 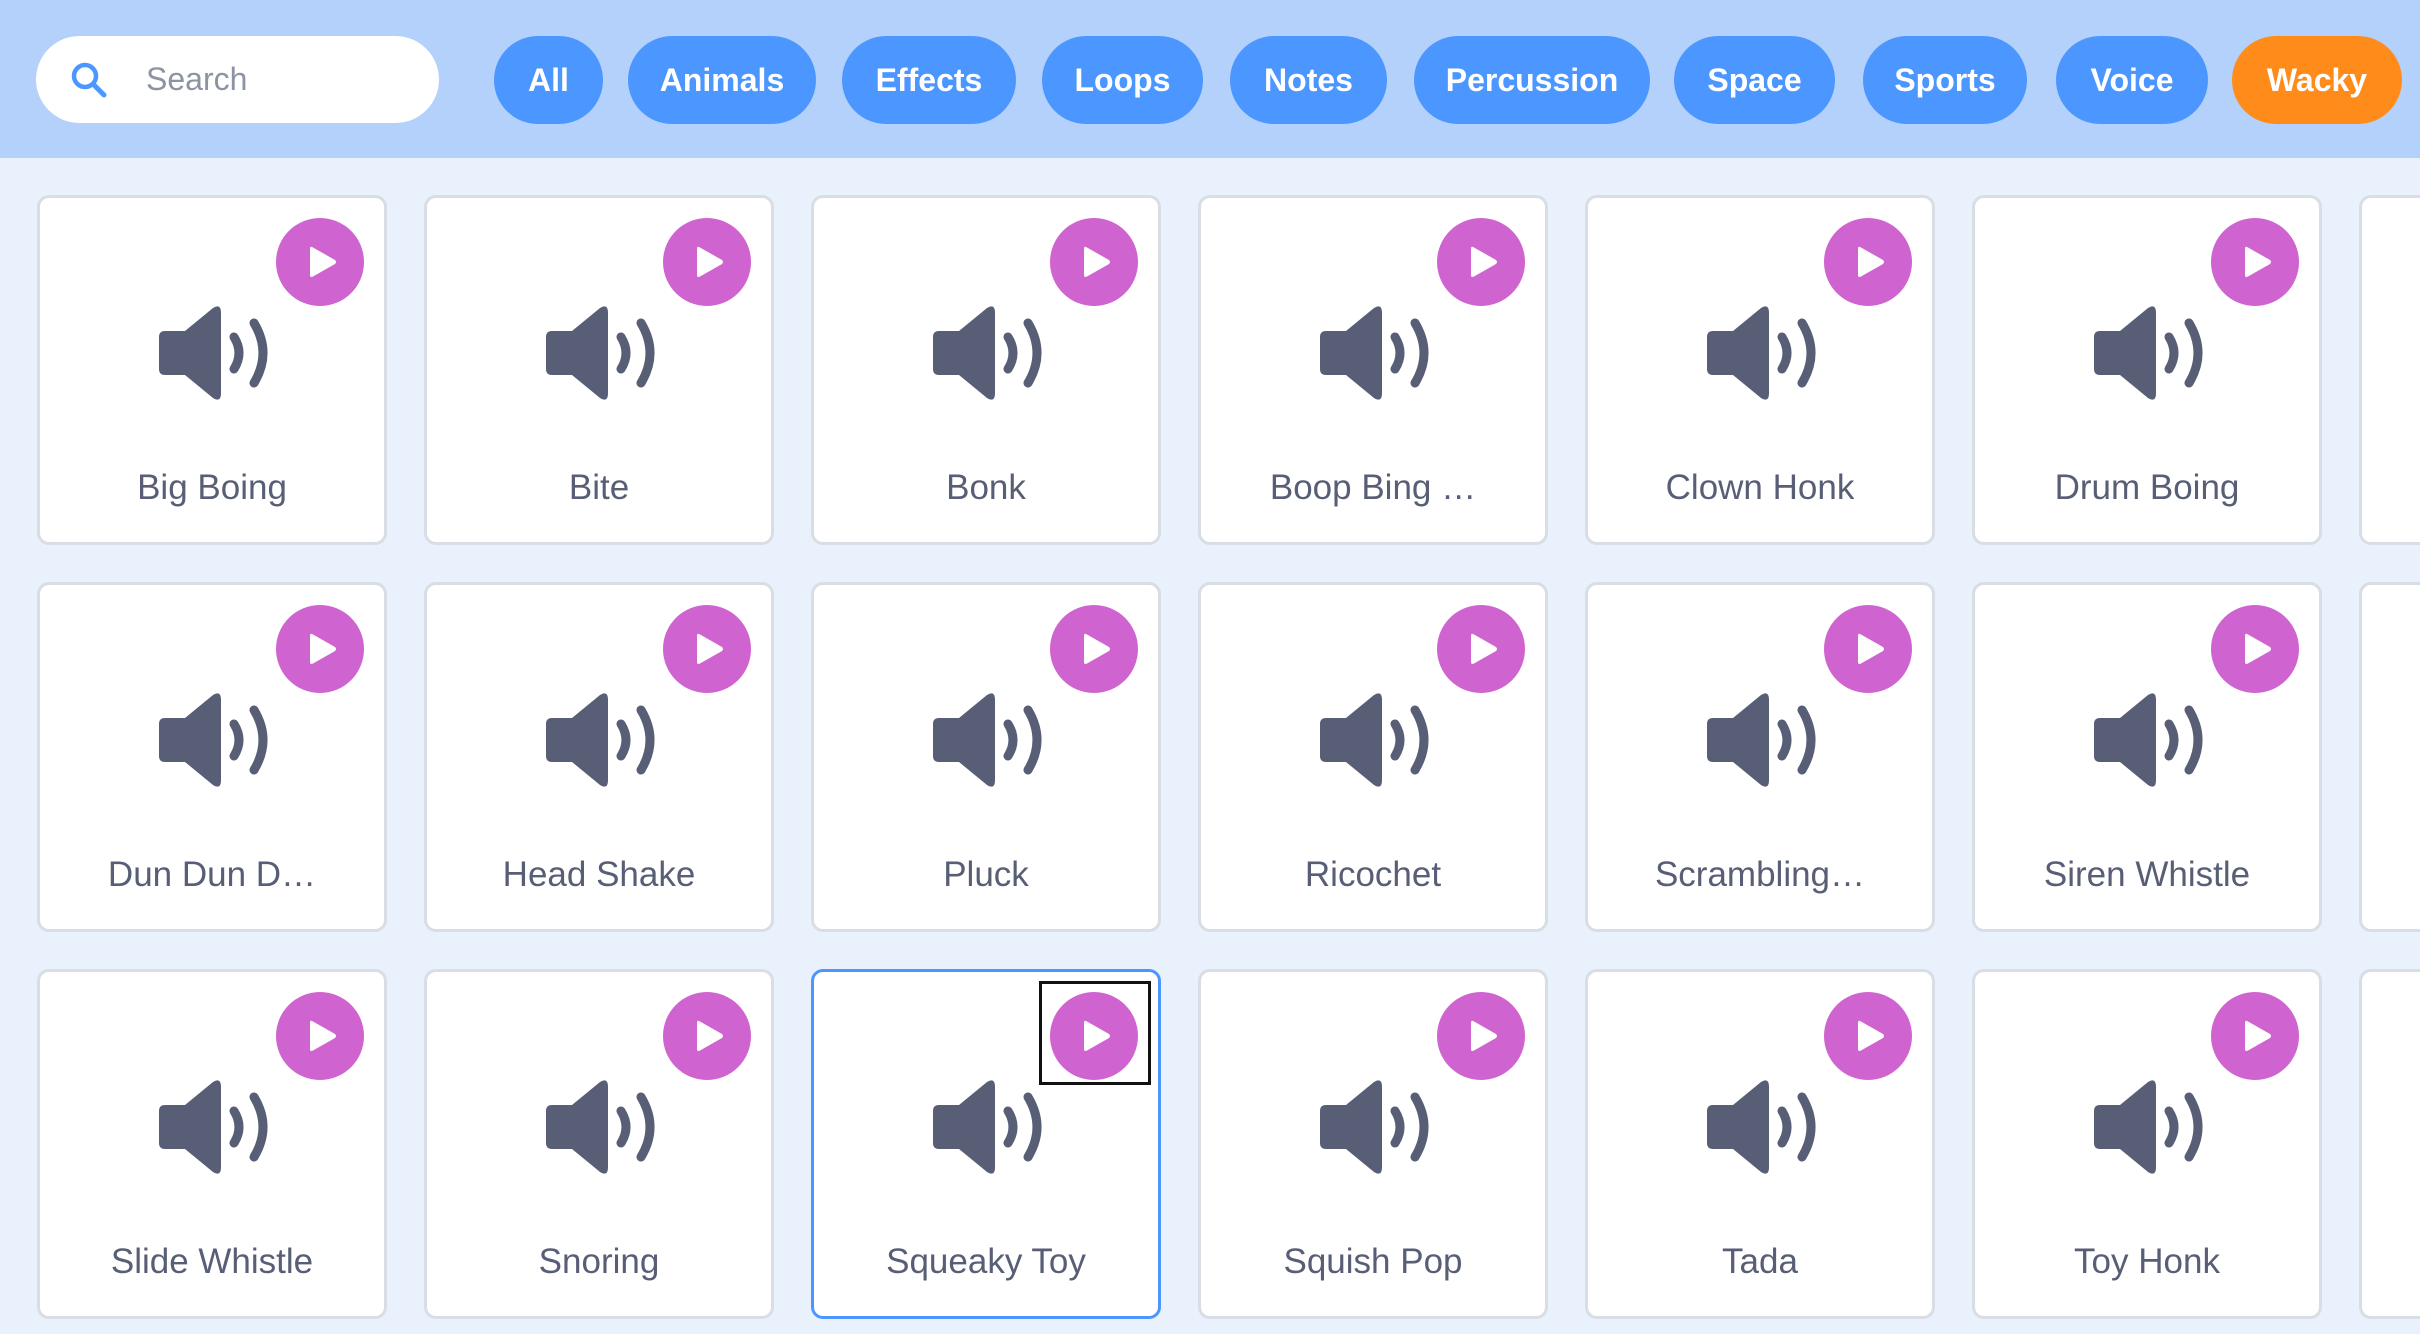 What do you see at coordinates (1760, 487) in the screenshot?
I see `sound-name: Clown Honk` at bounding box center [1760, 487].